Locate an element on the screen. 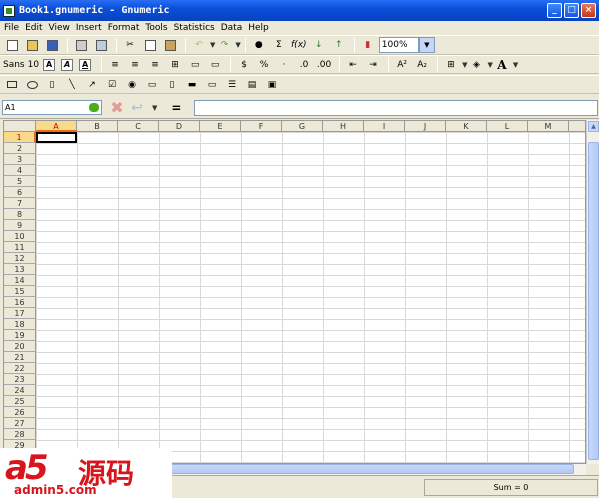 The image size is (599, 498). cut-icon: ✂ is located at coordinates (130, 45).